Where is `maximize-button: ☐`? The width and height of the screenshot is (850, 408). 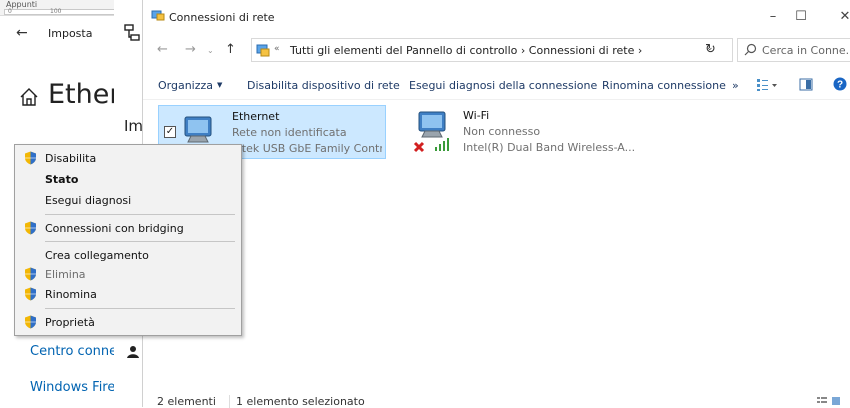 maximize-button: ☐ is located at coordinates (801, 17).